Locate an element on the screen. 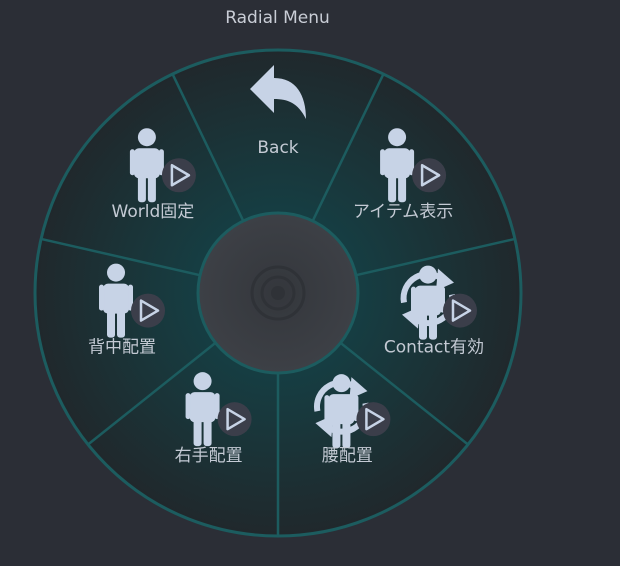 Image resolution: width=620 pixels, height=566 pixels. menu-item-label: 右手配置 is located at coordinates (209, 456).